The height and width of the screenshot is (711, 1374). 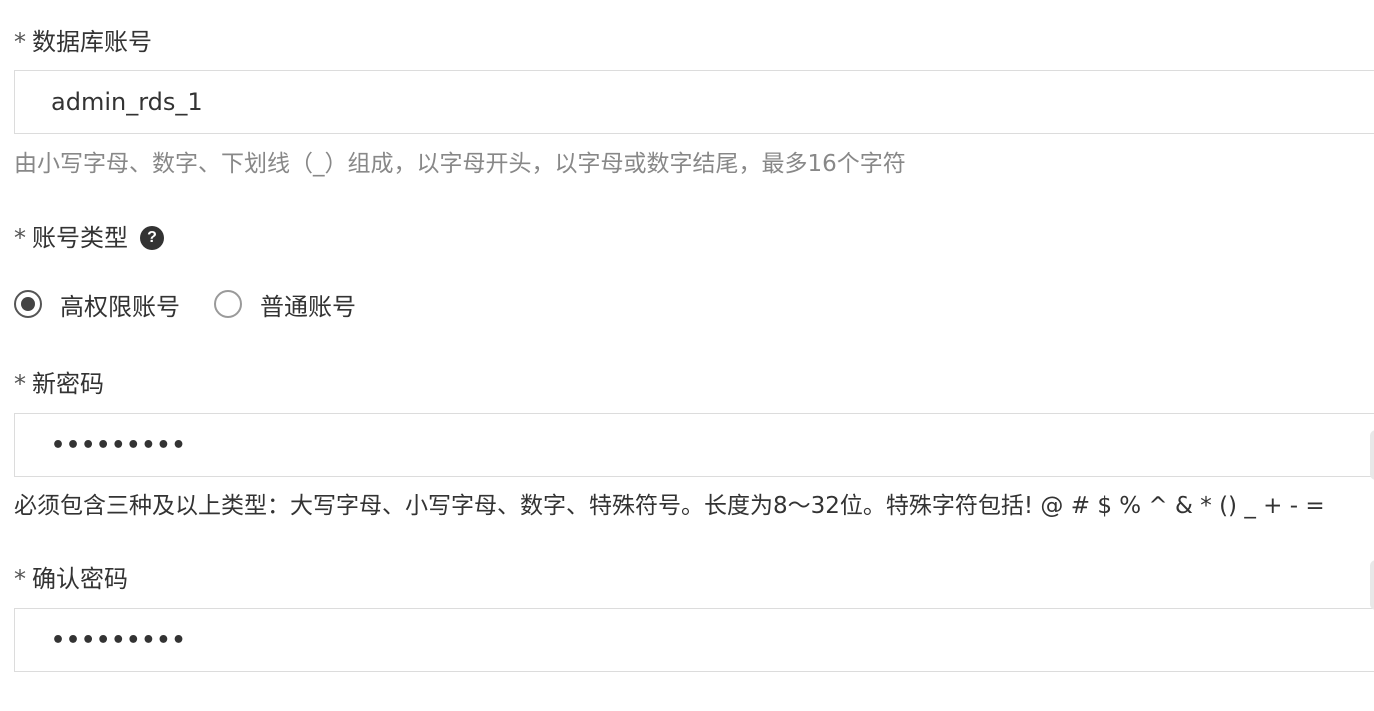 What do you see at coordinates (460, 164) in the screenshot?
I see `account-hint: 由小写字母、数字、下划线（_）组成，以字母开头，以字母或数字结尾，最多16个字符` at bounding box center [460, 164].